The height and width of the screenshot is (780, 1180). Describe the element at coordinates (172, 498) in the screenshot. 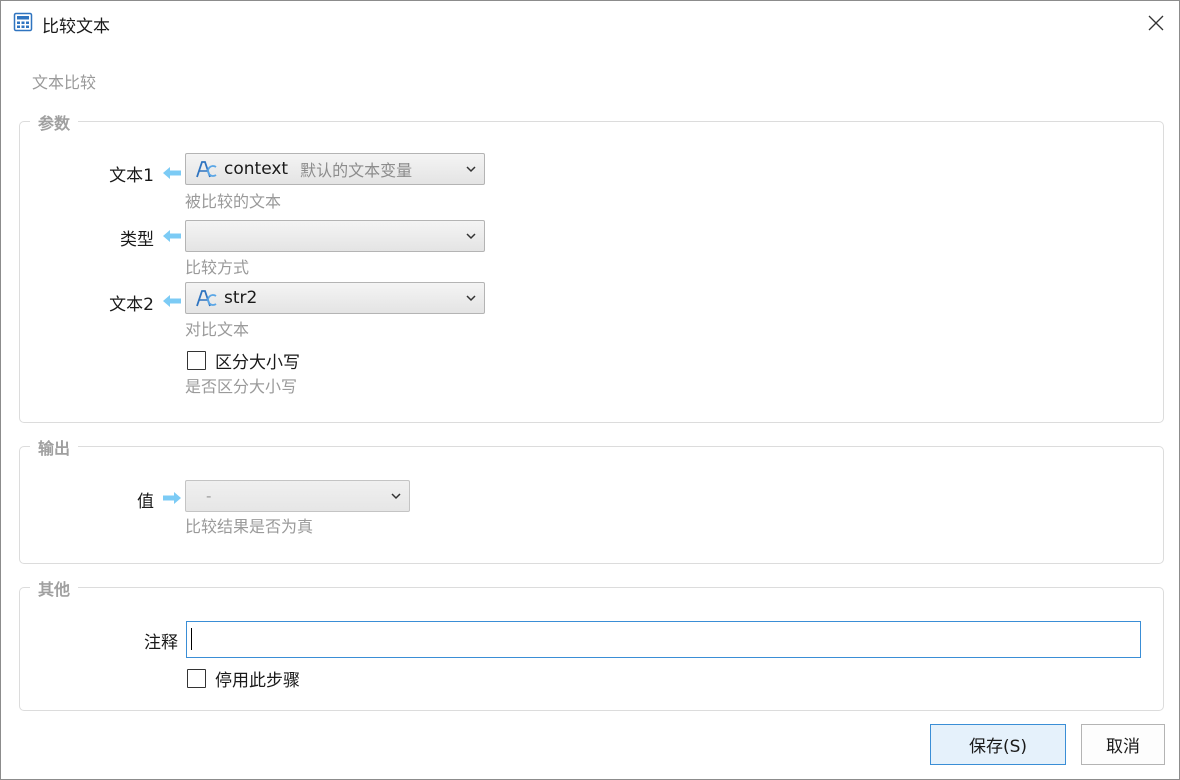

I see `arrow-right-icon` at that location.